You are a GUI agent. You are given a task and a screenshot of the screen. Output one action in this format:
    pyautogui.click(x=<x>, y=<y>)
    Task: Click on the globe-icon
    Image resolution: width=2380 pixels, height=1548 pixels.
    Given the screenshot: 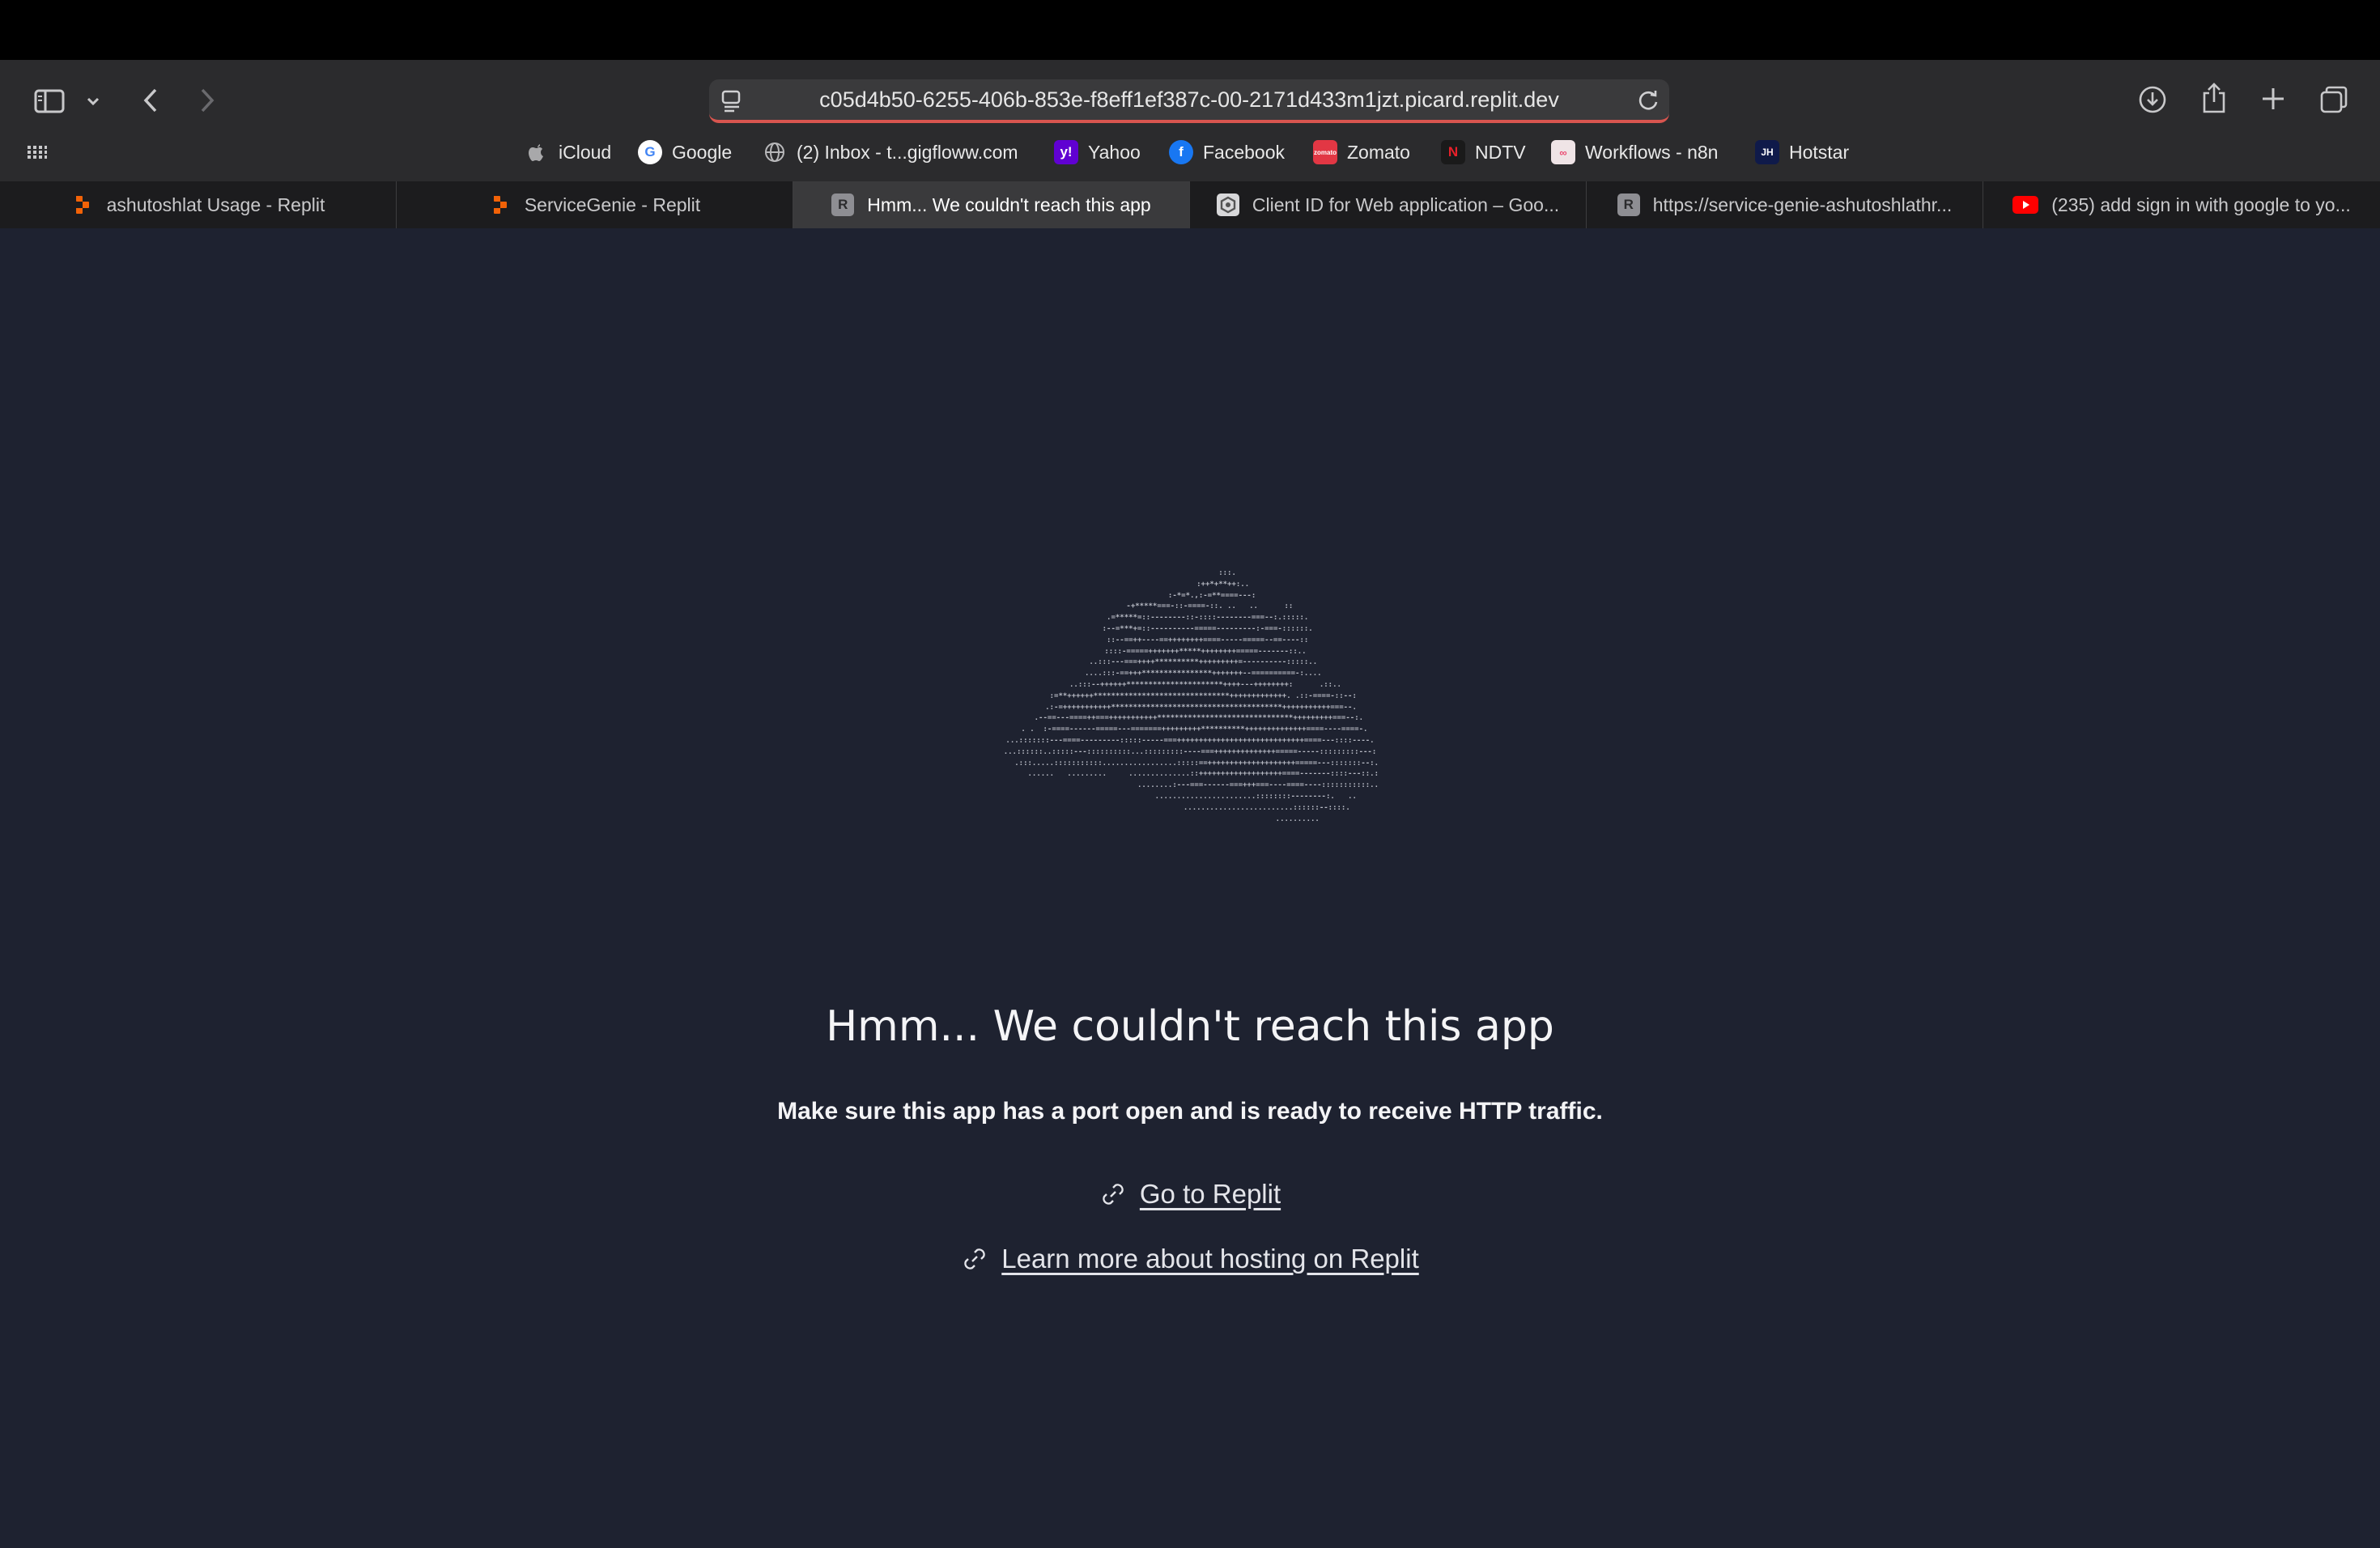 What is the action you would take?
    pyautogui.click(x=775, y=152)
    